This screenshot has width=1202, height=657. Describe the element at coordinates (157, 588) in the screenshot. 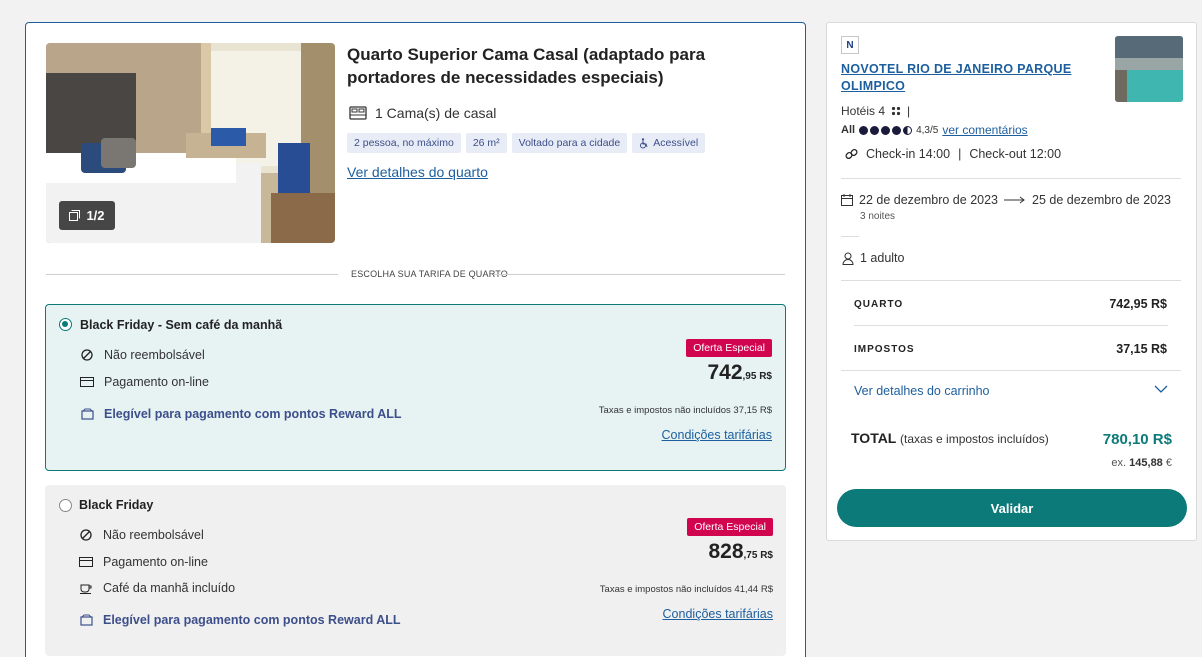

I see `feature-breakfast-2: Café da manhã incluído` at that location.